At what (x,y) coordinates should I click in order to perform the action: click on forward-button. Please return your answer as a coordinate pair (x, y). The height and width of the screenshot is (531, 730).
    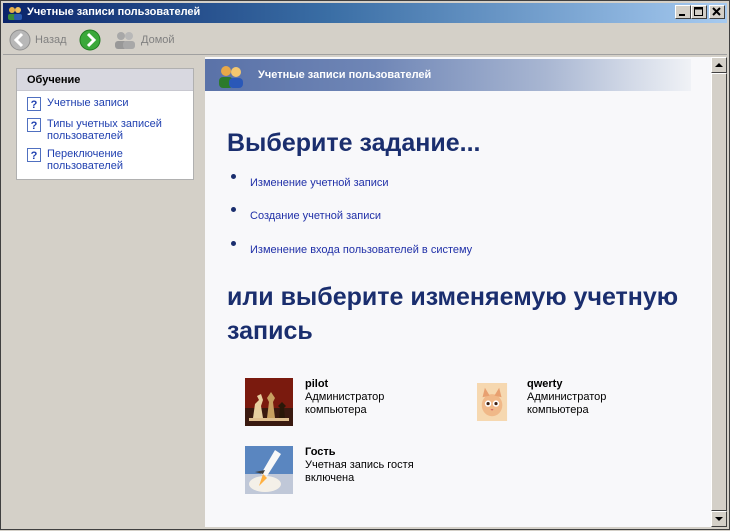
    Looking at the image, I should click on (90, 40).